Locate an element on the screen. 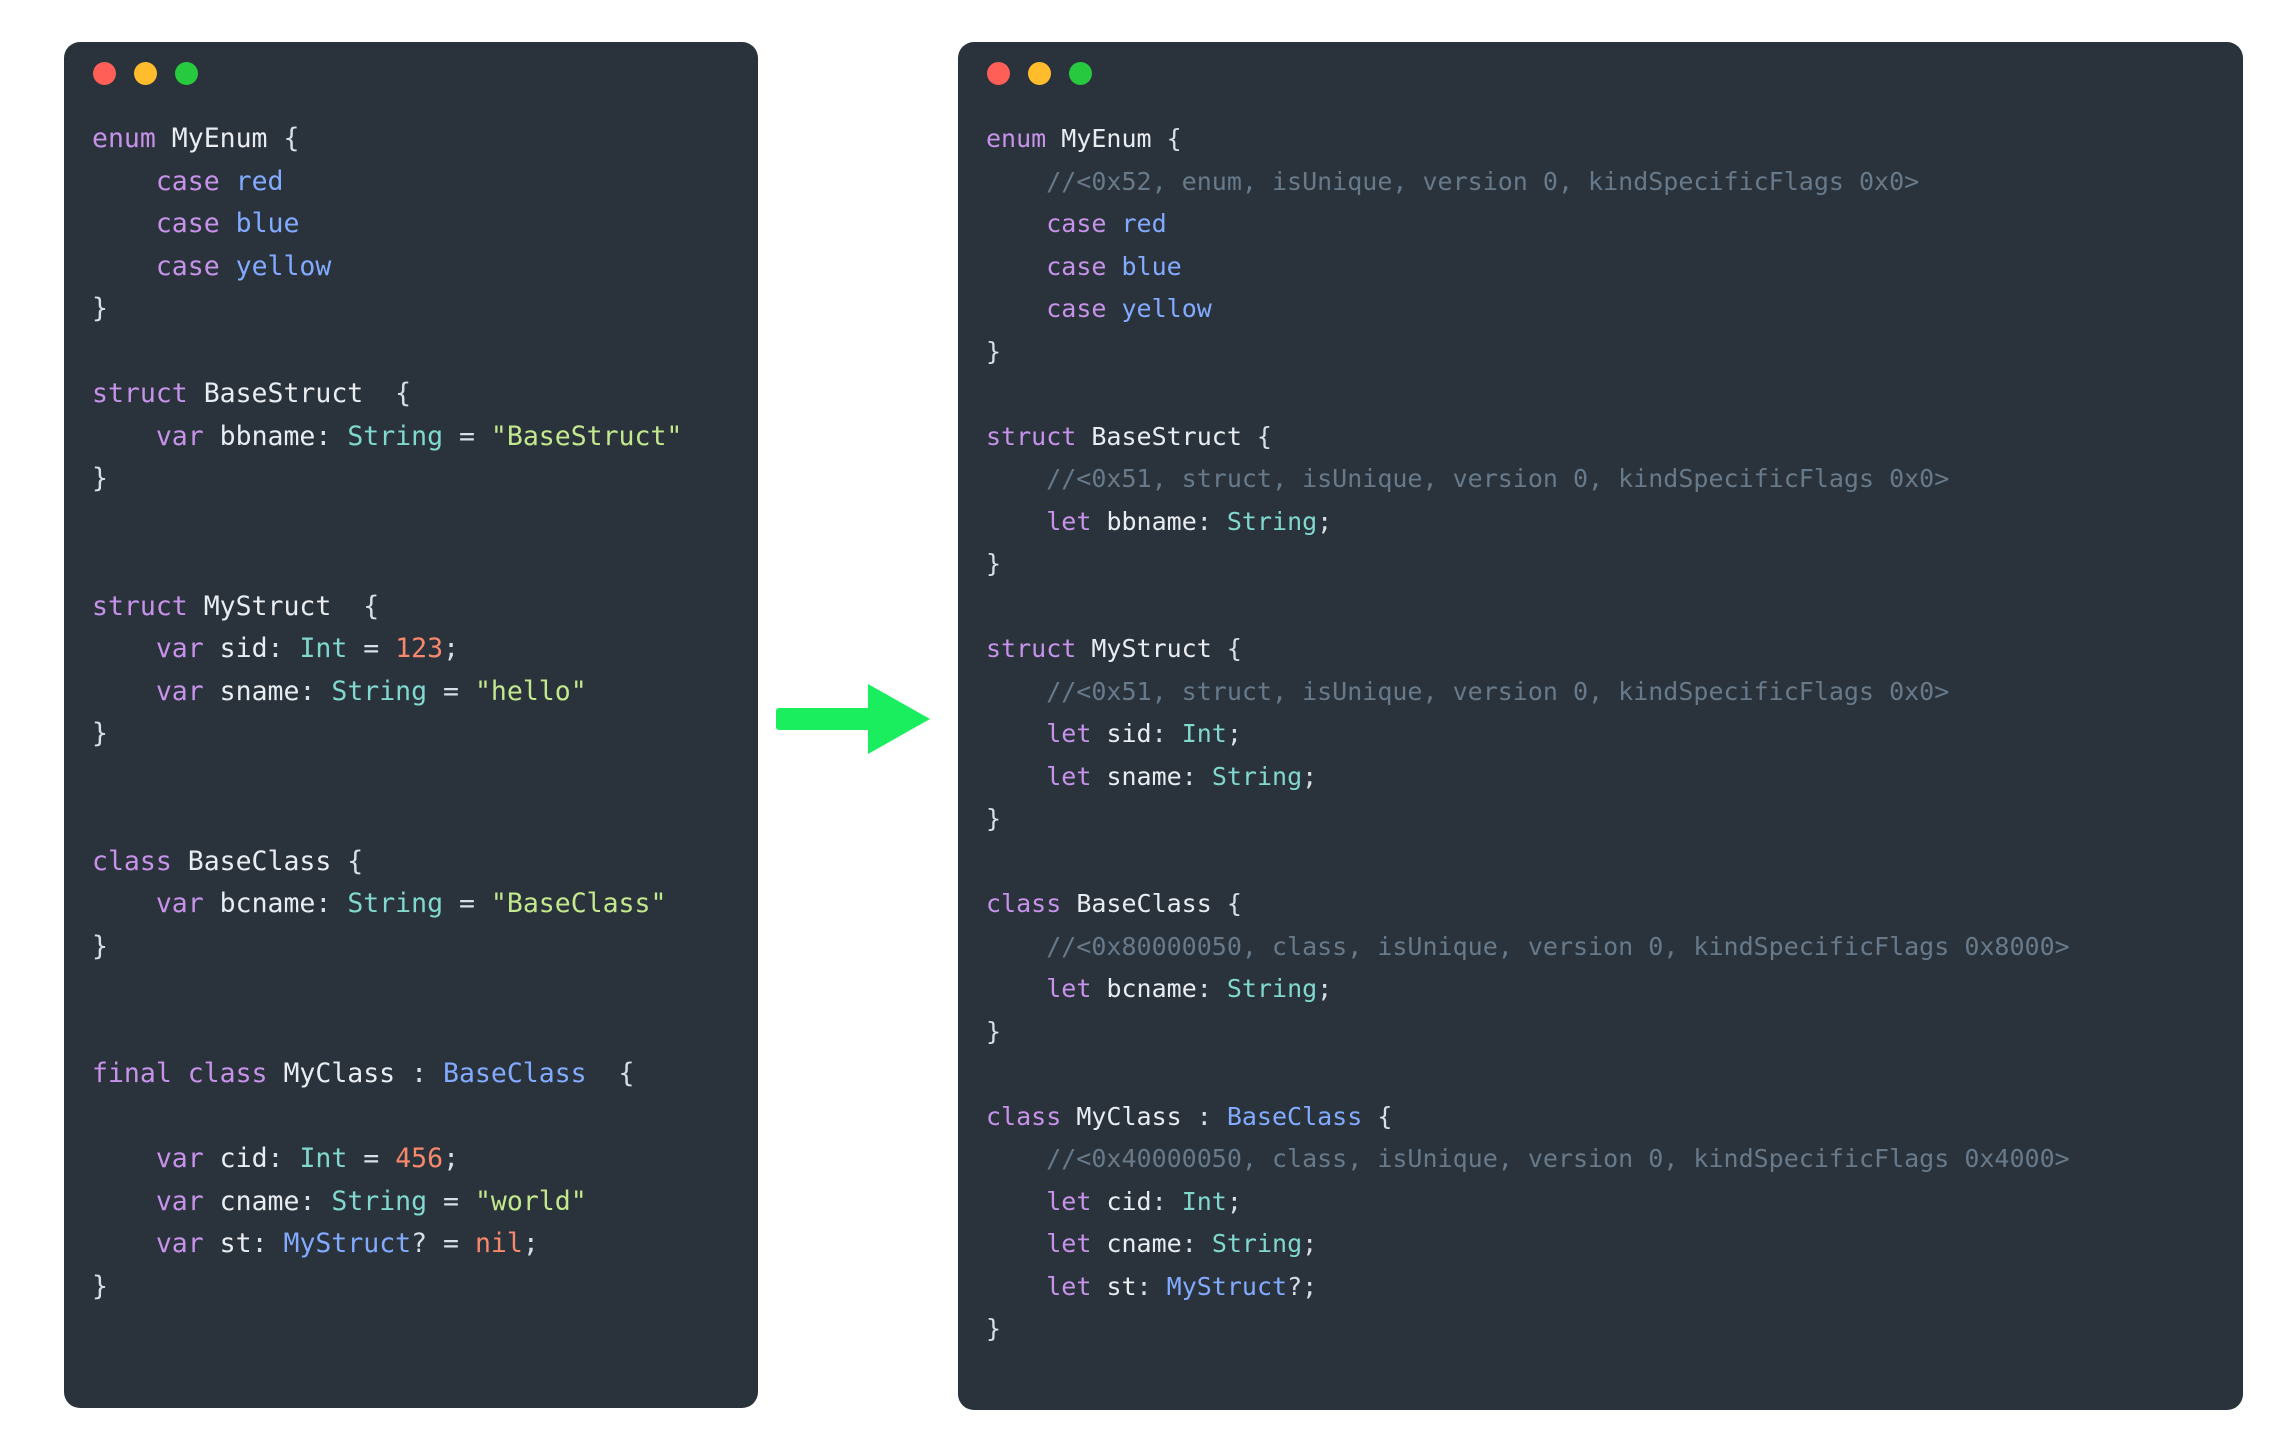  code-line: final class MyClass : BaseClass { is located at coordinates (425, 1074).